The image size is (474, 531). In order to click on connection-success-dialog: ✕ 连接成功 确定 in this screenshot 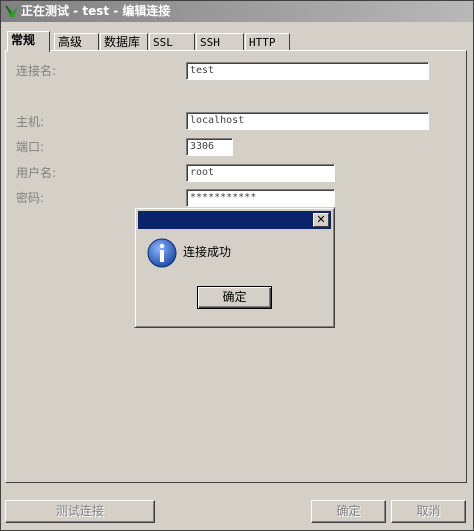, I will do `click(234, 267)`.